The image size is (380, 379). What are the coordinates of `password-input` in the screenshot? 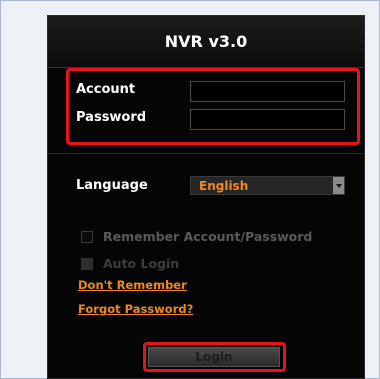 It's located at (267, 119).